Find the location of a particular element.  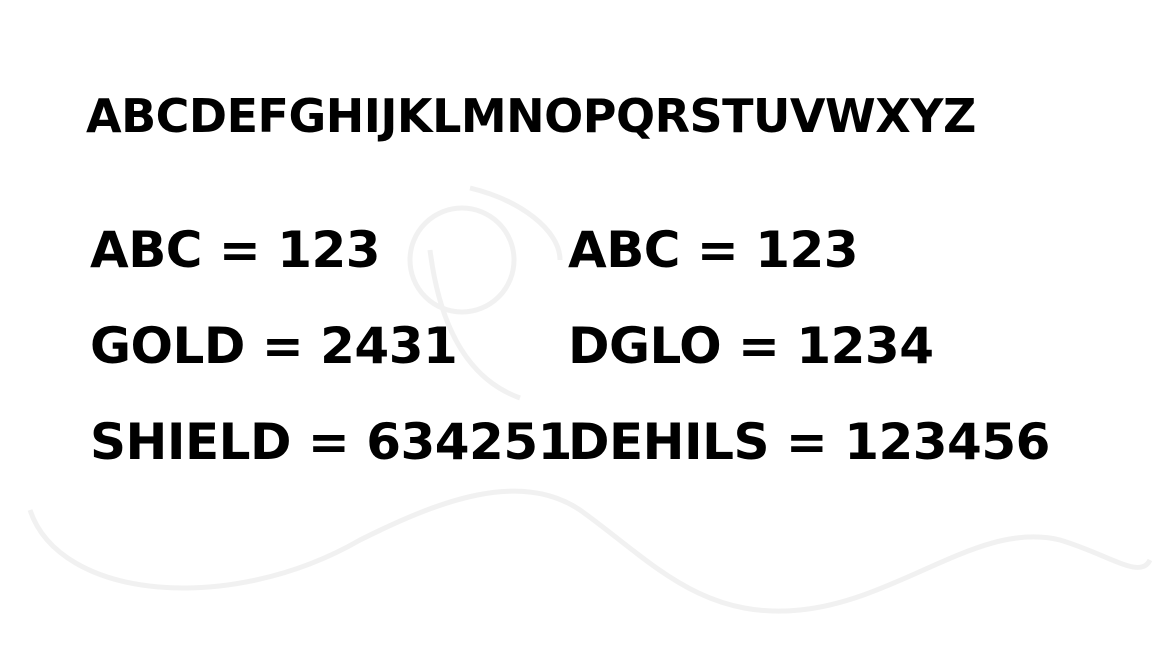

right-equation-3: DEHILS = 123456 is located at coordinates (809, 442).